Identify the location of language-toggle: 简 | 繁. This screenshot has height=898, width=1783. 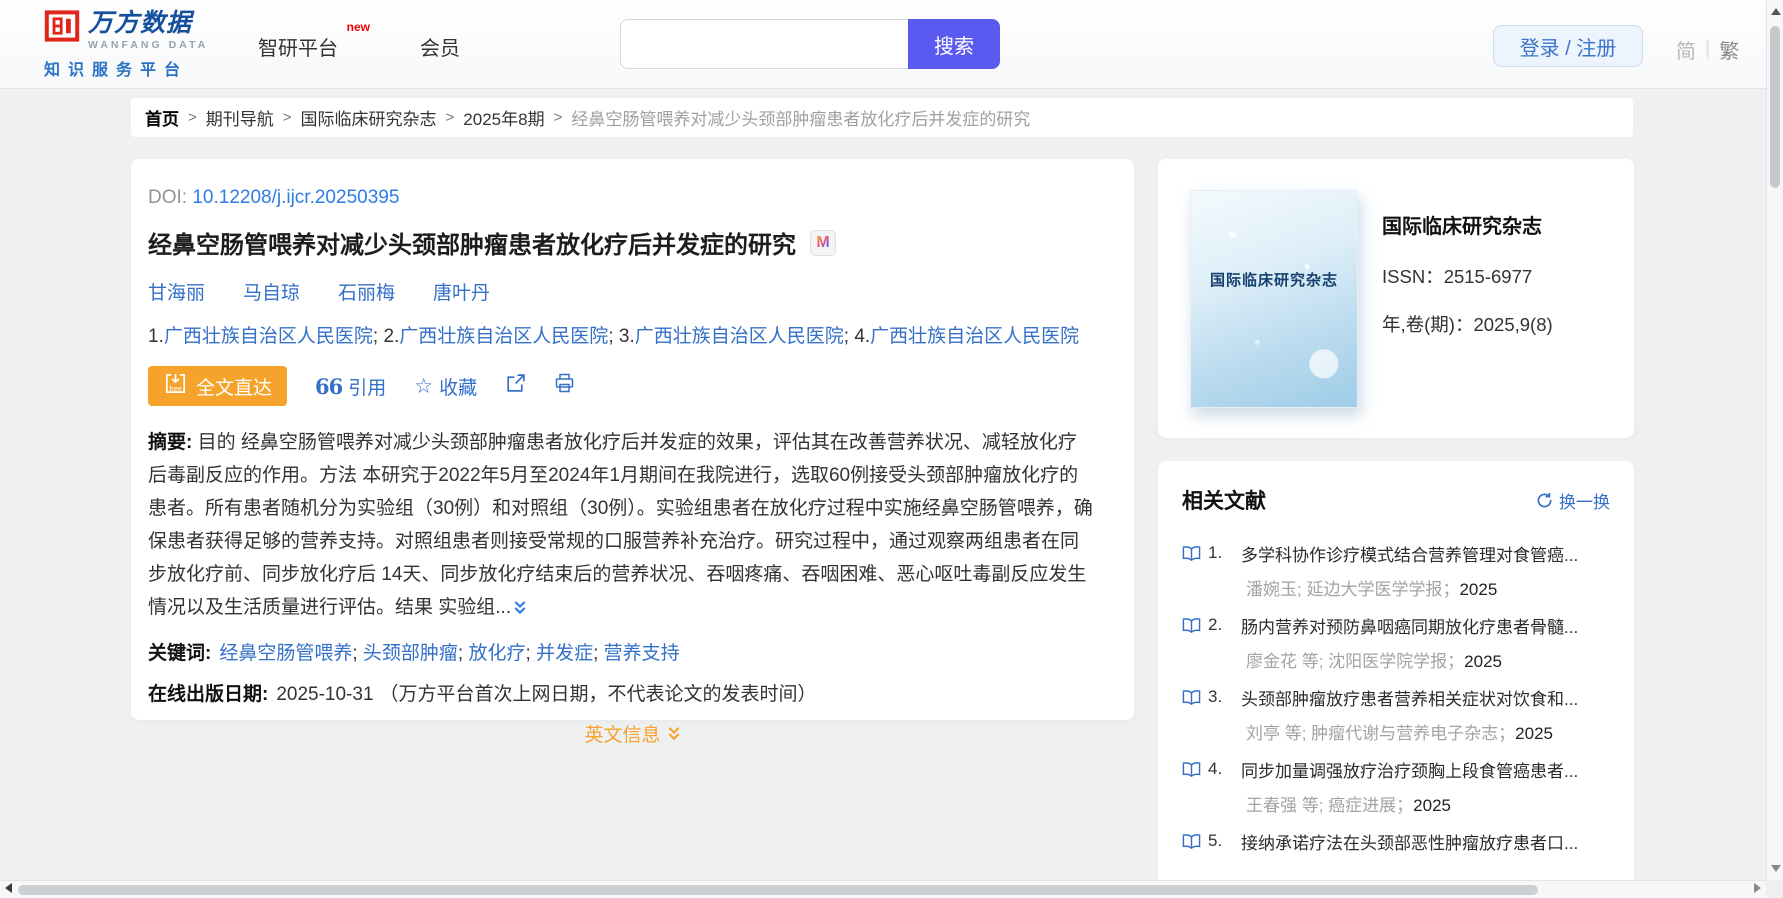
(1707, 49).